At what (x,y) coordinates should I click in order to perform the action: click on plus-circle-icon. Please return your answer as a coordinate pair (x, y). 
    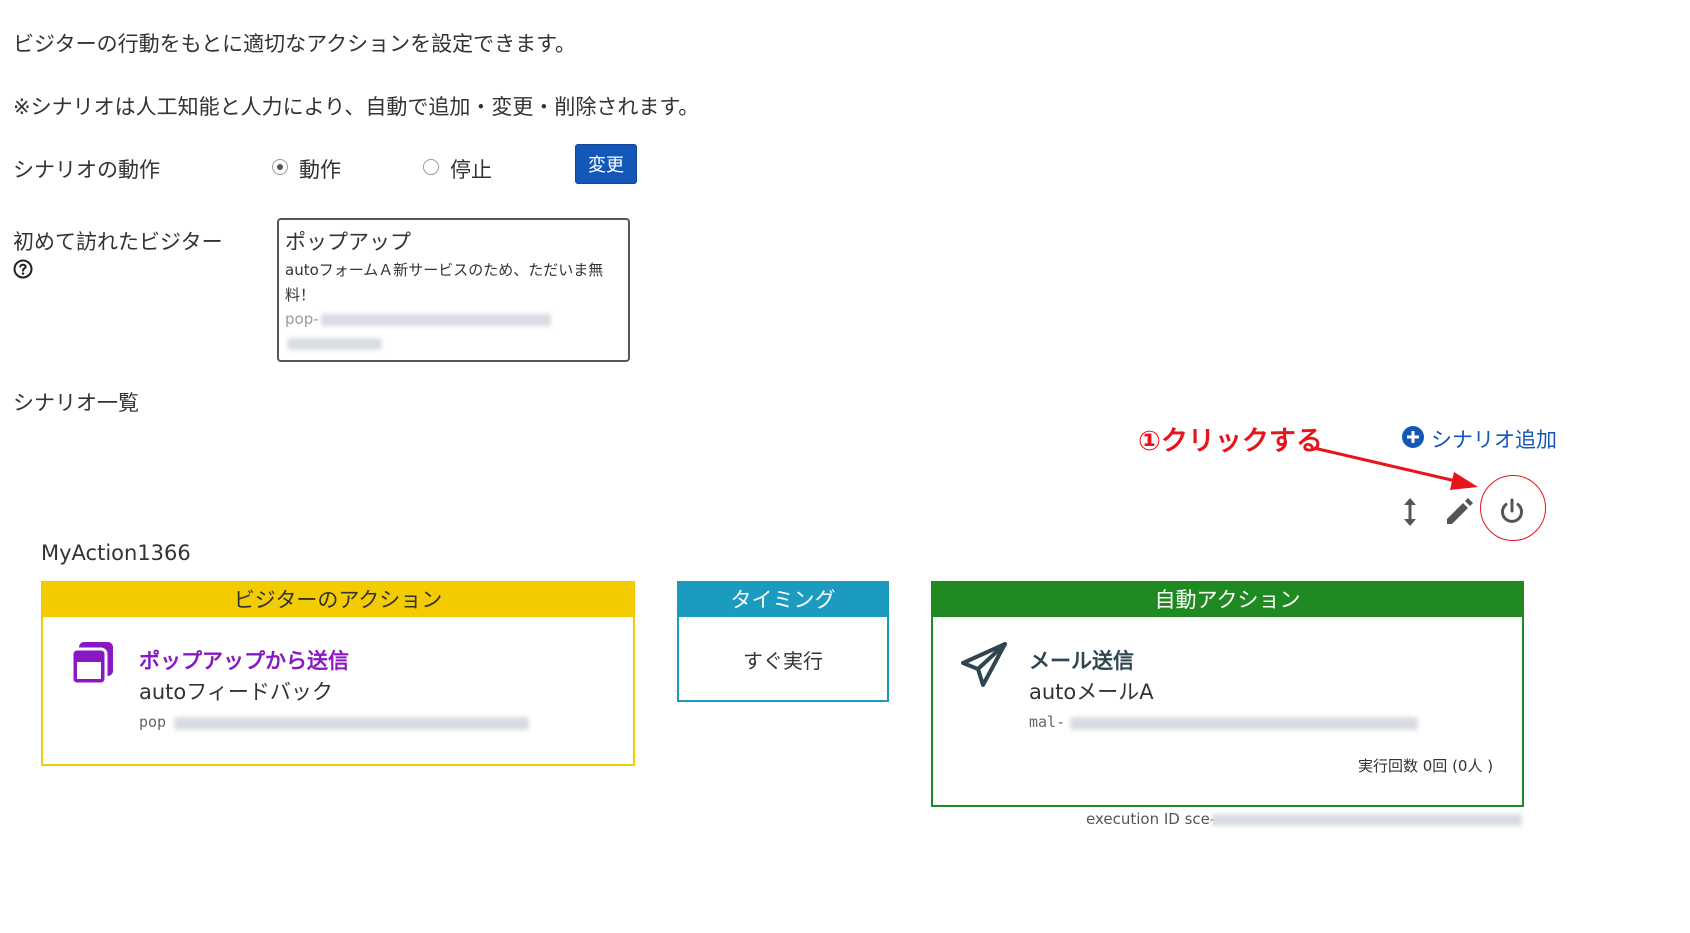
    Looking at the image, I should click on (1413, 437).